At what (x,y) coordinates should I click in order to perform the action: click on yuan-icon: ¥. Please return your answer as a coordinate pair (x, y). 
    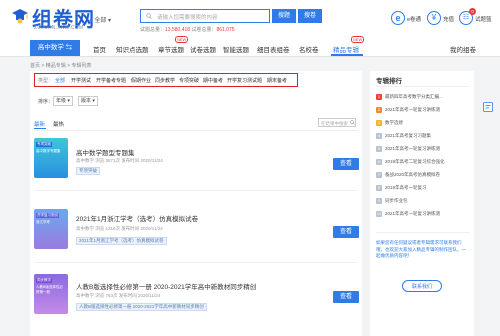
    Looking at the image, I should click on (434, 18).